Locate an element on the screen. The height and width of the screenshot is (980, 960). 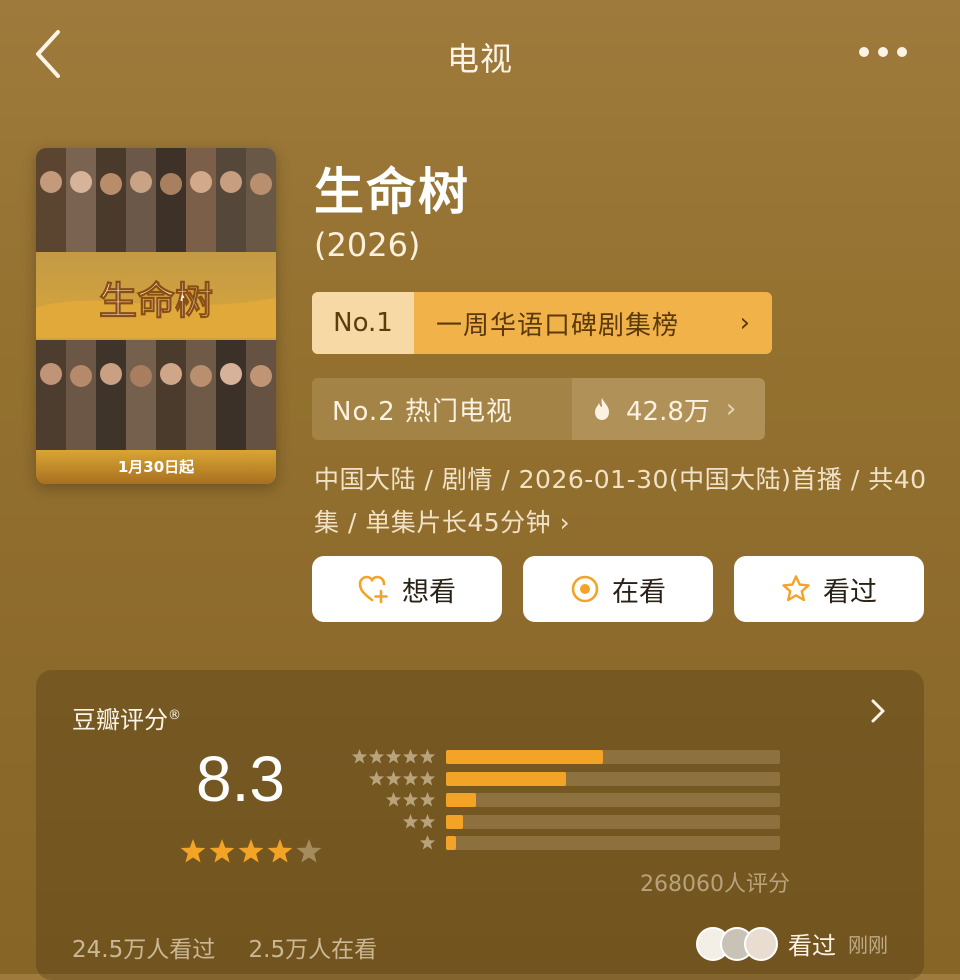
movie-year: (2026) is located at coordinates (367, 245).